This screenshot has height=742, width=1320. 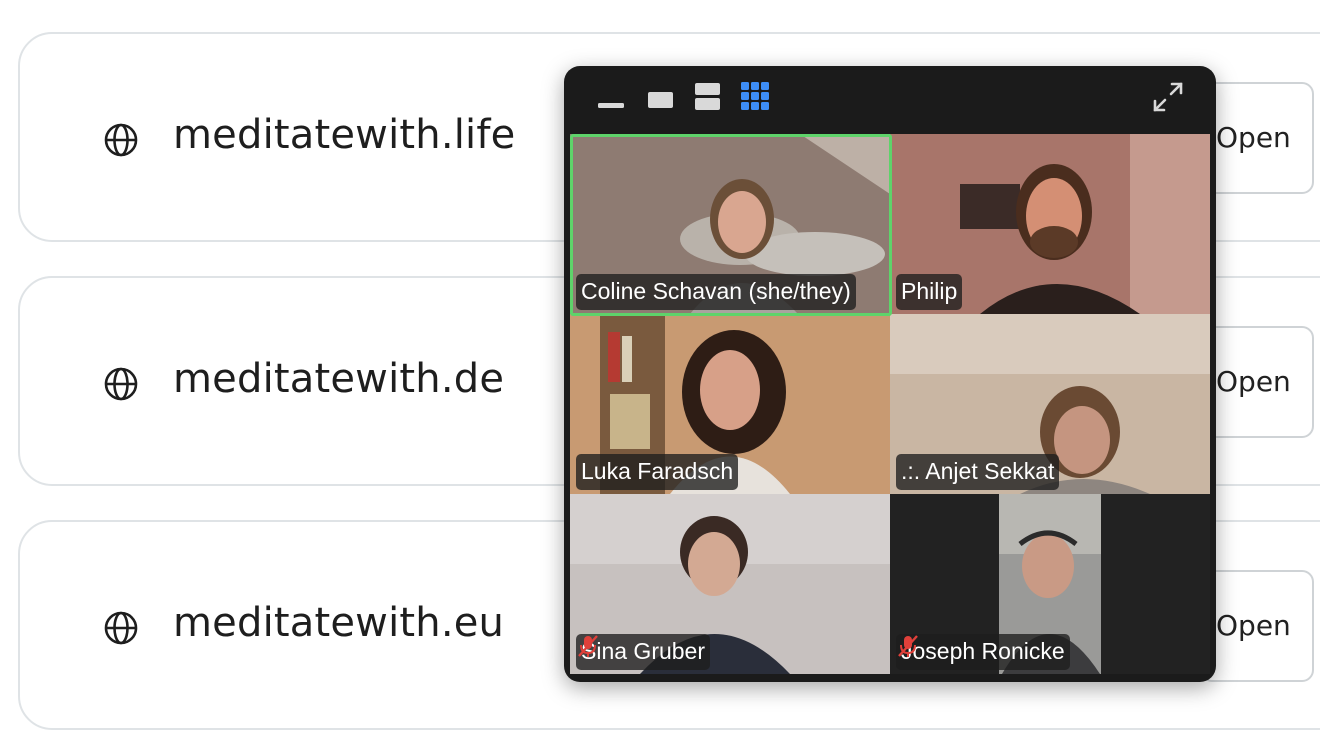 I want to click on participant-tile: Coline Schavan (she/they), so click(x=730, y=224).